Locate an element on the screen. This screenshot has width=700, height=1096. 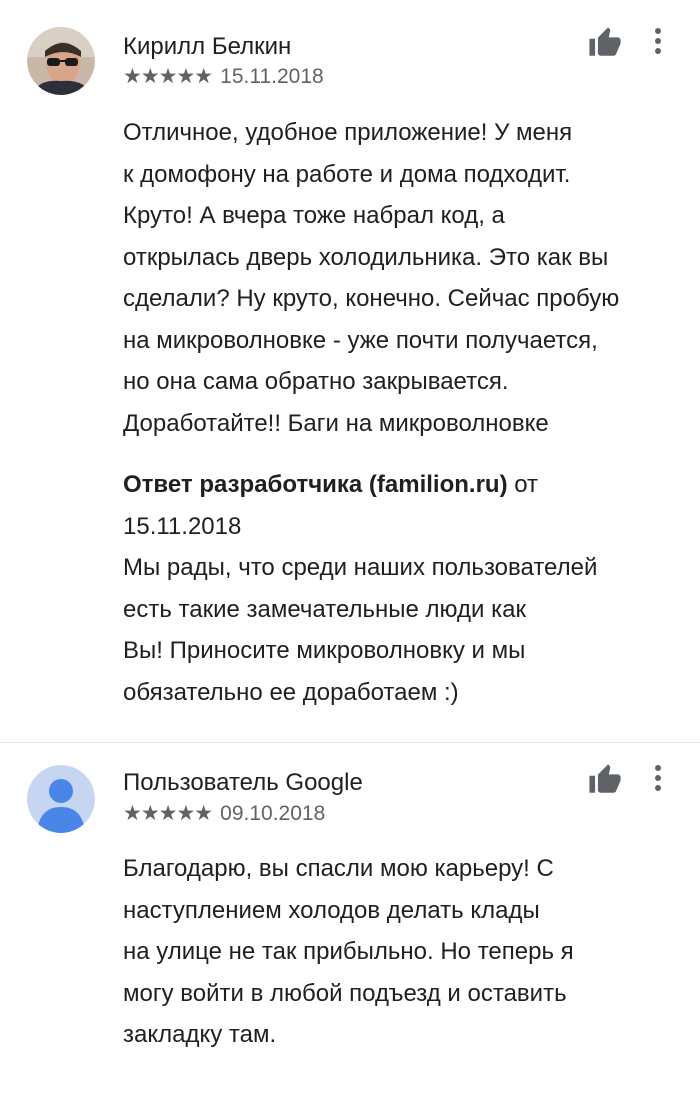
review-author: Кирилл Белкин is located at coordinates (207, 46).